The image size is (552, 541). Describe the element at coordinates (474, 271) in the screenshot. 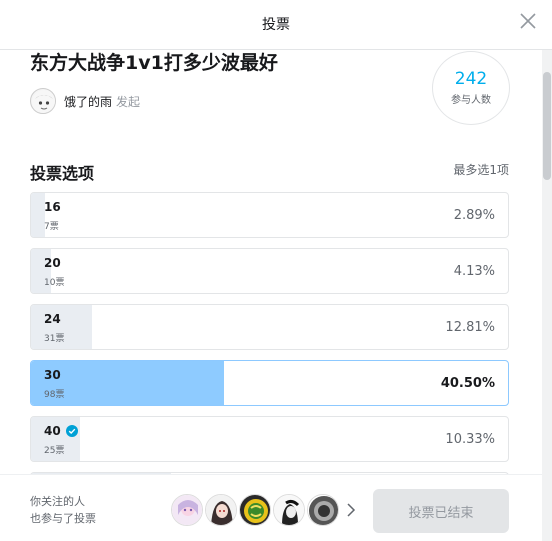

I see `option-percent: 4.13%` at that location.